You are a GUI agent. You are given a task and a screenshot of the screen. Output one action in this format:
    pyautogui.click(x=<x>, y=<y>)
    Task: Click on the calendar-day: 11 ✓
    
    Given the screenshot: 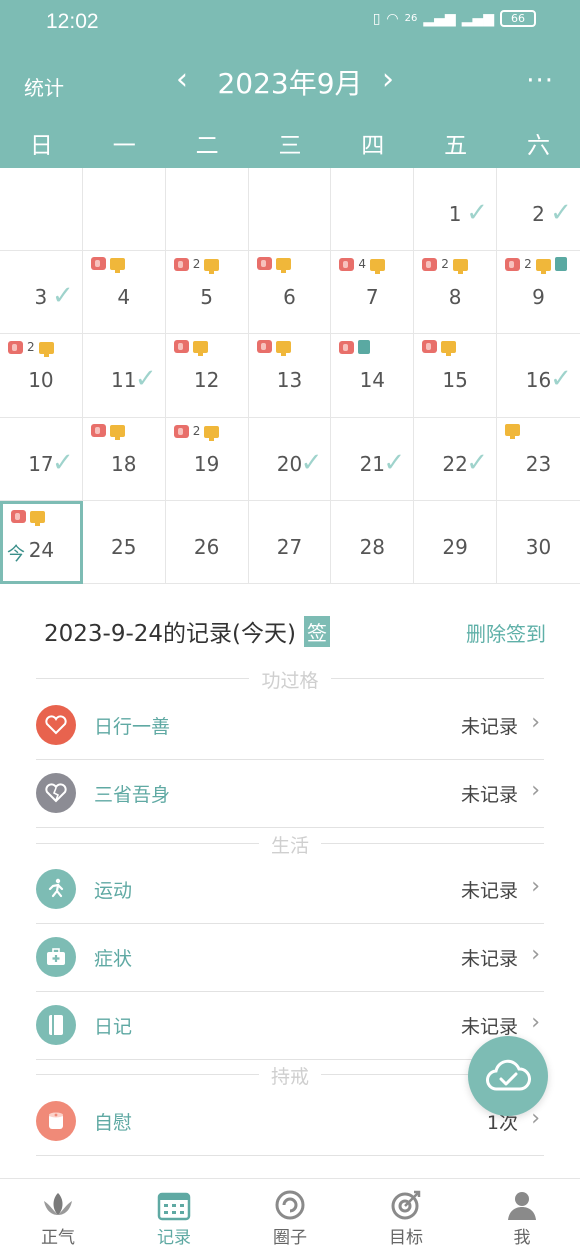 What is the action you would take?
    pyautogui.click(x=124, y=376)
    